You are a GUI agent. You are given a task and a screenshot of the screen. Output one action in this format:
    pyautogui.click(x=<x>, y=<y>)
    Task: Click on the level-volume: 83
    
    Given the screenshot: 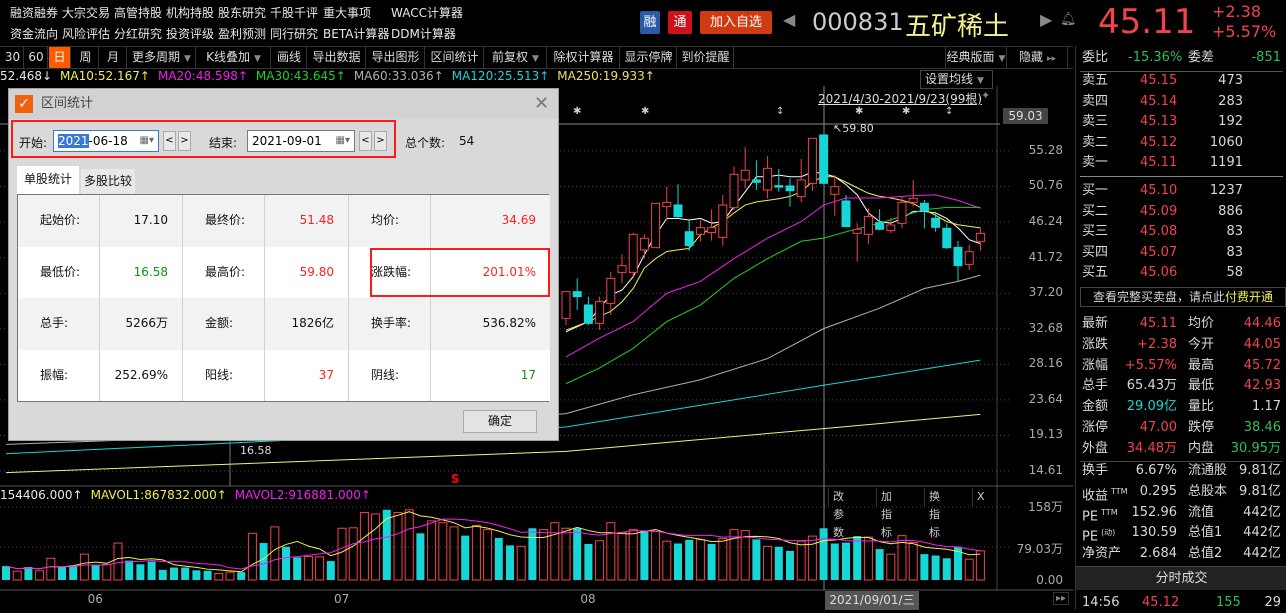 What is the action you would take?
    pyautogui.click(x=1234, y=232)
    